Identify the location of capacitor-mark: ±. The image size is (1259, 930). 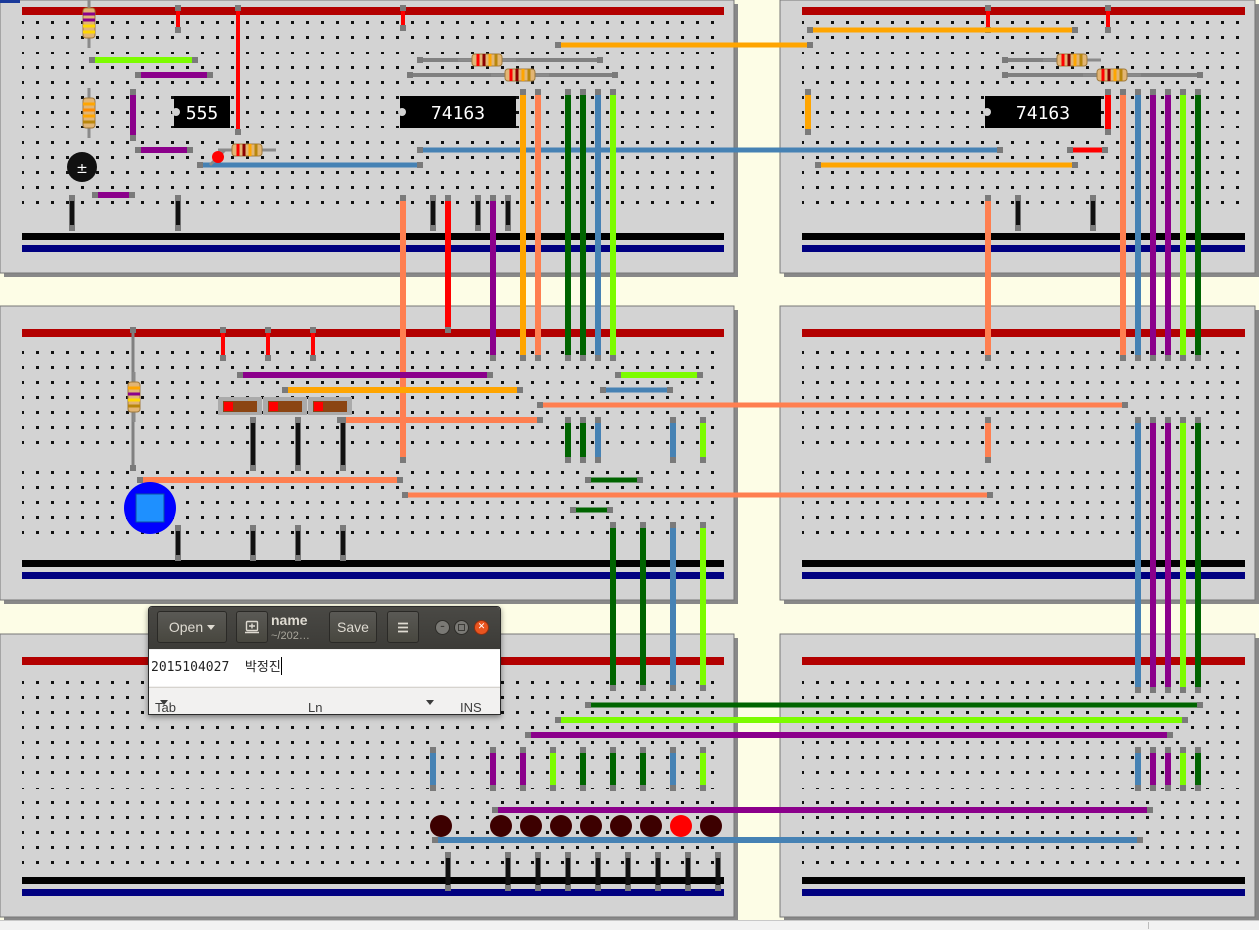
(82, 169).